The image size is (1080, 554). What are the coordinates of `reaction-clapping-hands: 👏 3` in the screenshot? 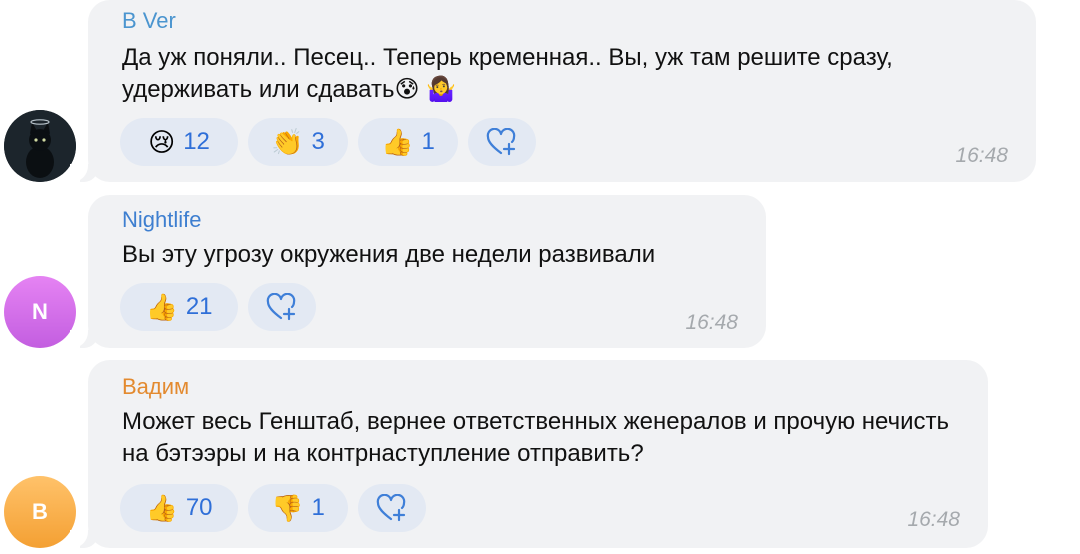 It's located at (298, 142).